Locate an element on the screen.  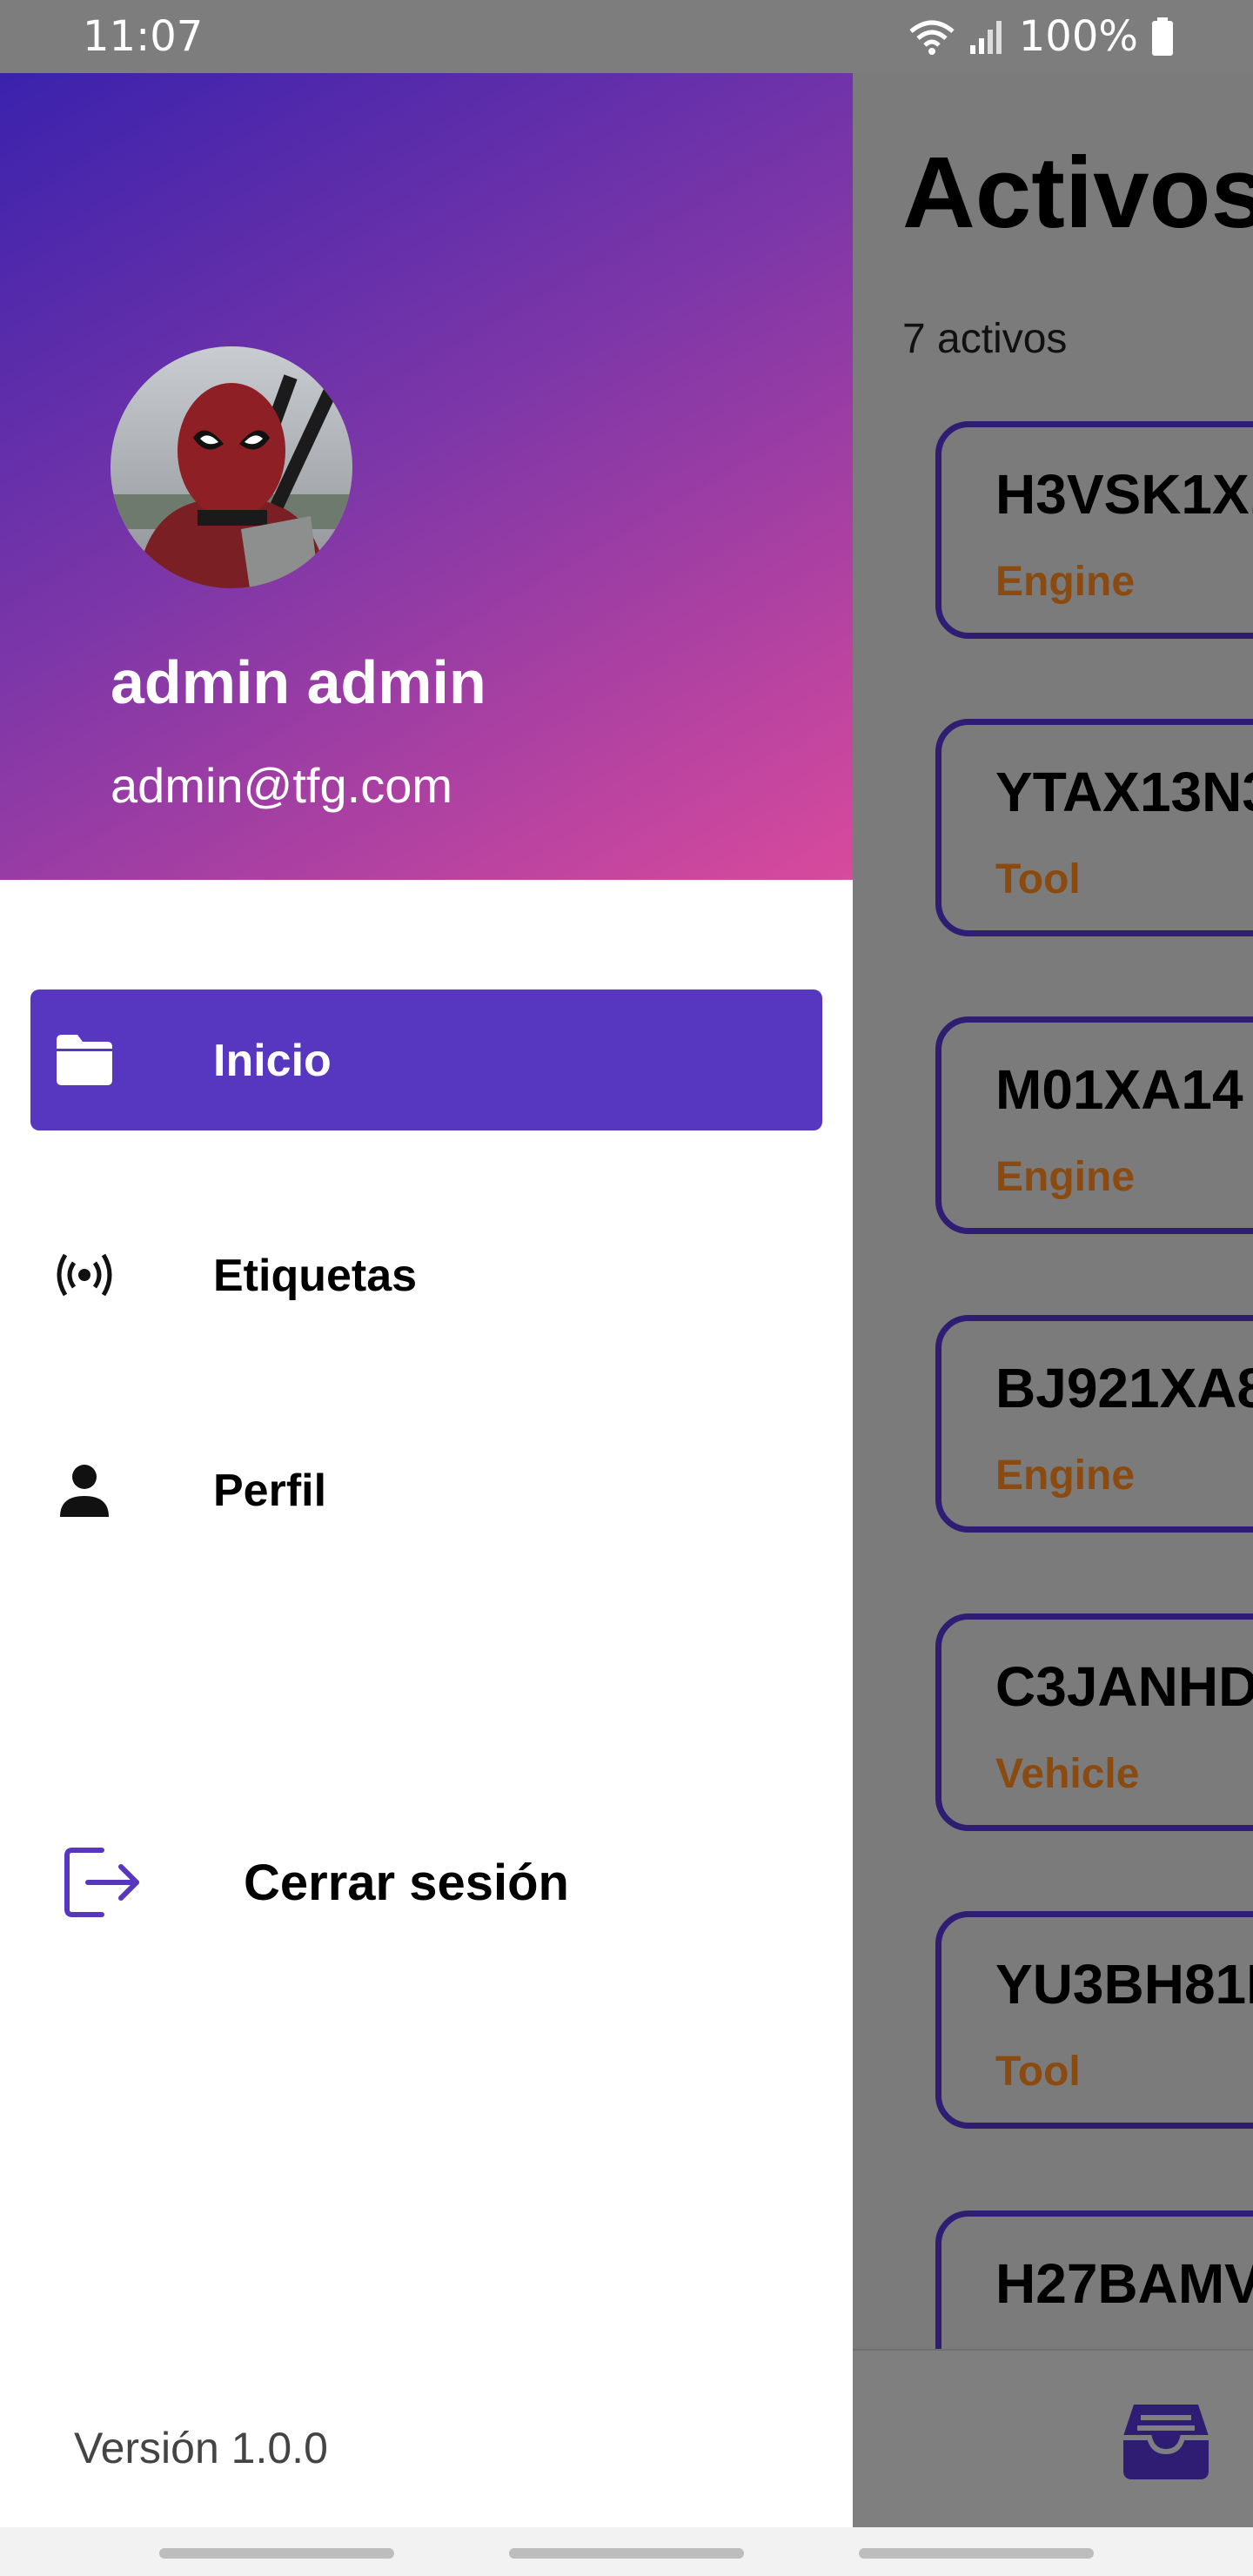
asset-card: YTAX13N3 Tool is located at coordinates (1094, 827).